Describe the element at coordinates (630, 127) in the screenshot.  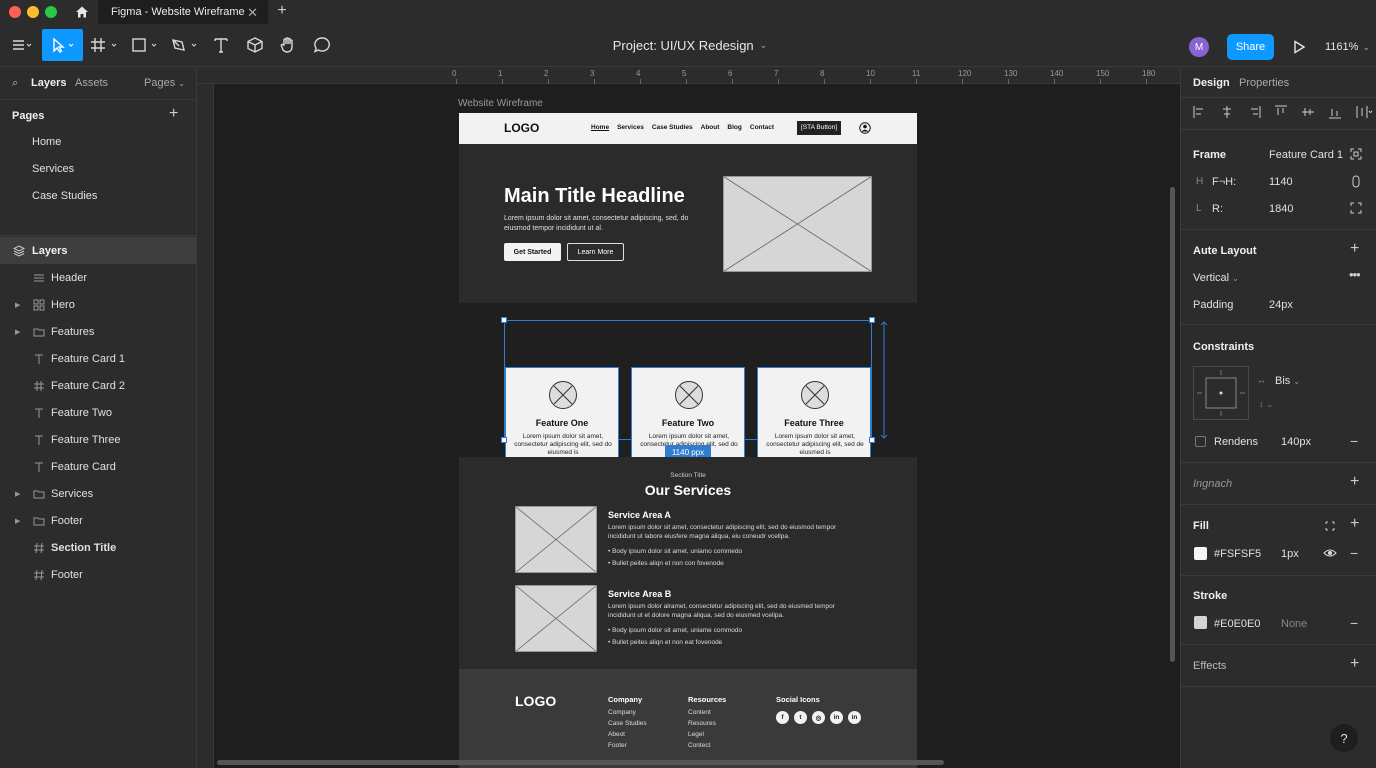
I see `wf-nav-item: Services` at that location.